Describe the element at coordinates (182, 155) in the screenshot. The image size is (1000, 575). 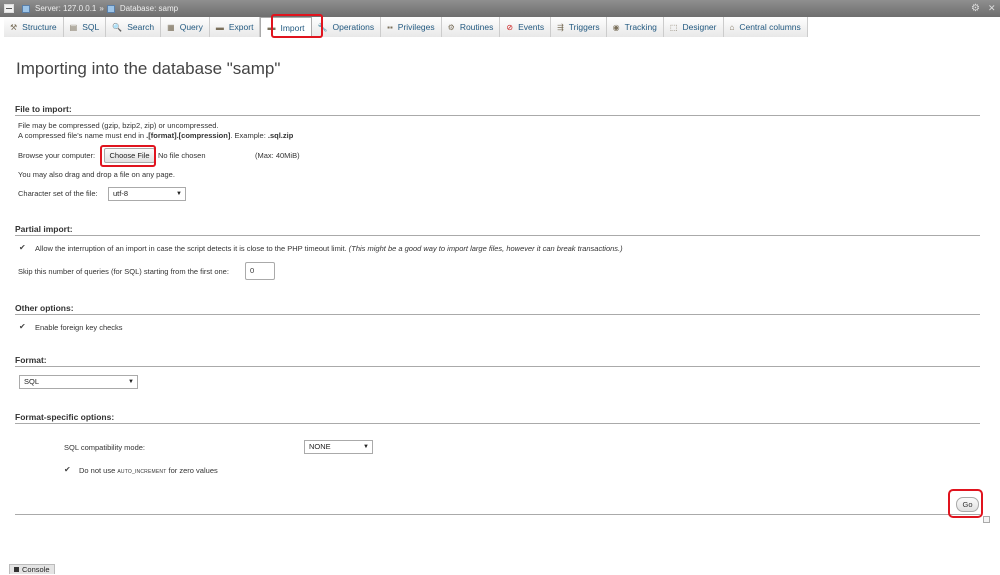
I see `no-file-chosen: No file chosen` at that location.